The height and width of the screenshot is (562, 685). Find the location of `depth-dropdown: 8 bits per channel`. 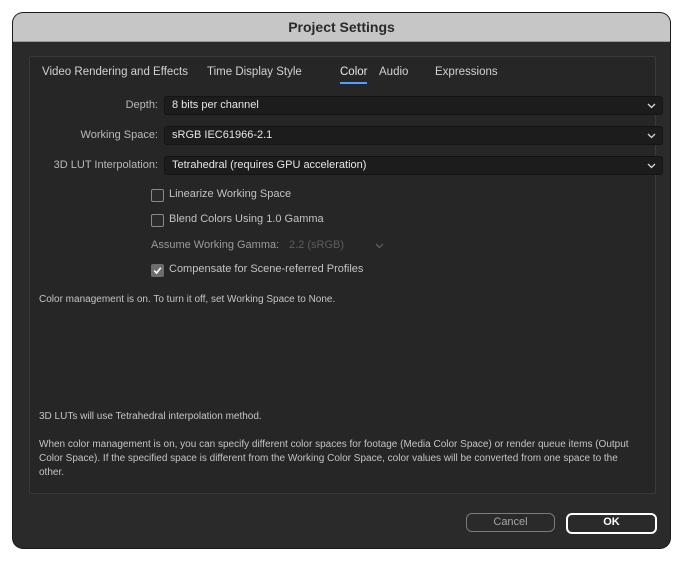

depth-dropdown: 8 bits per channel is located at coordinates (413, 105).